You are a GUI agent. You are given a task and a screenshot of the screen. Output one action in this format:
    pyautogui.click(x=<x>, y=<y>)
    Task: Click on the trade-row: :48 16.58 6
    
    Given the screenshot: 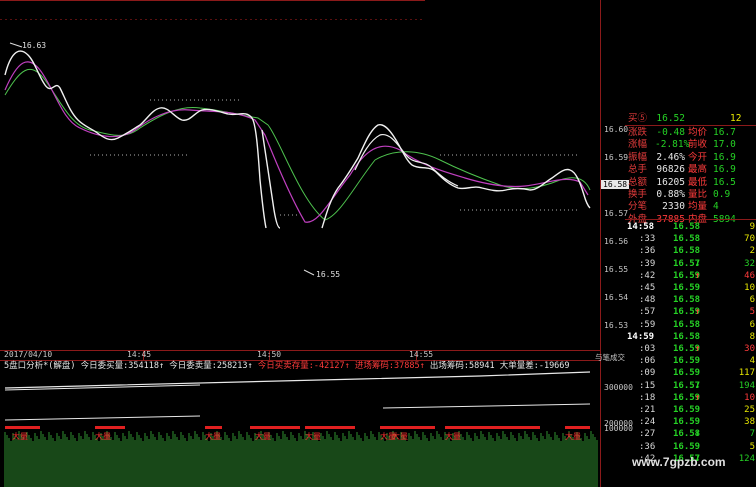 What is the action you would take?
    pyautogui.click(x=690, y=300)
    